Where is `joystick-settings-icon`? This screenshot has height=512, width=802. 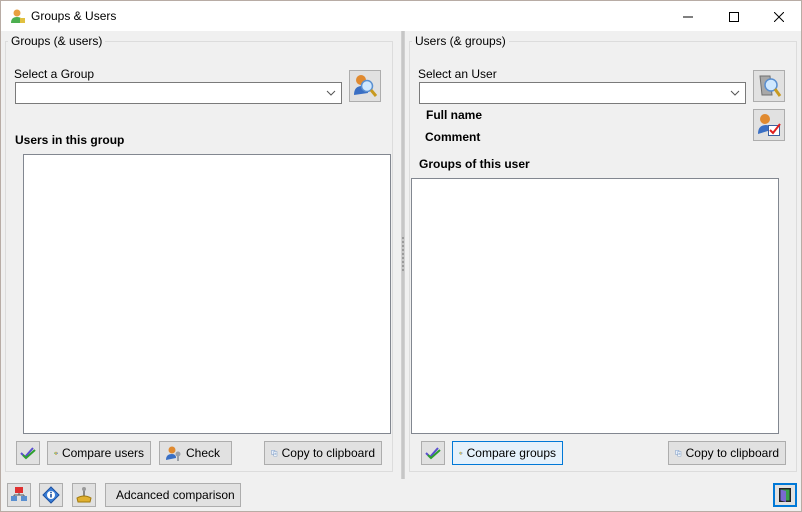 joystick-settings-icon is located at coordinates (84, 495).